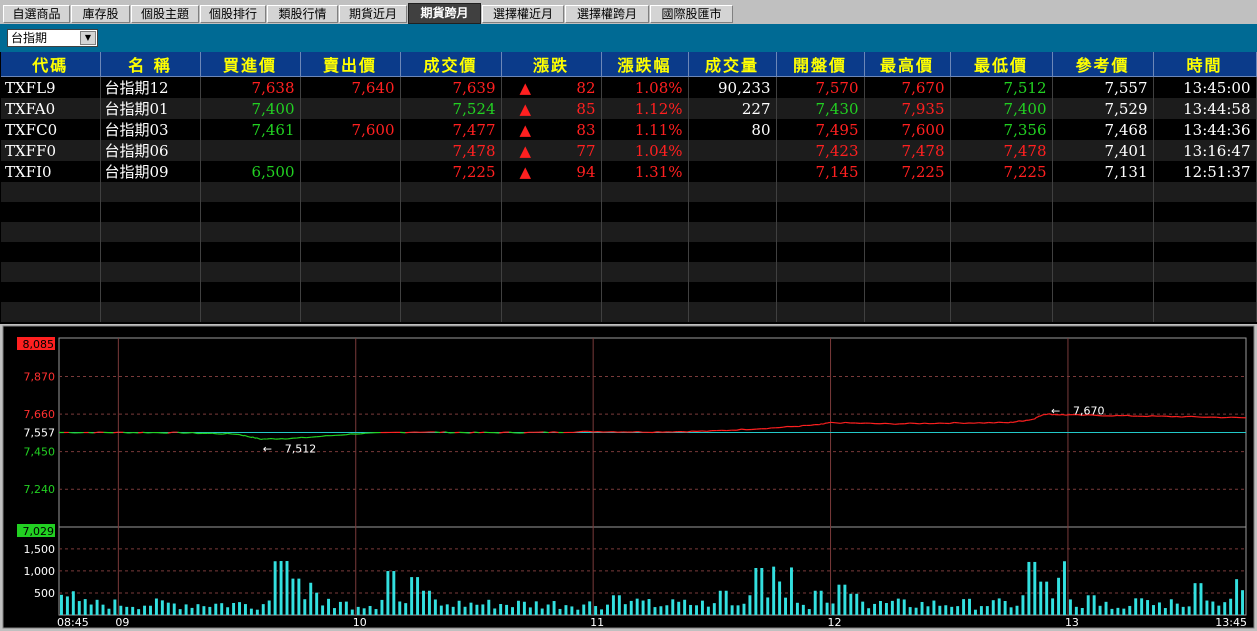  Describe the element at coordinates (1205, 108) in the screenshot. I see `cell-time: 13:44:58` at that location.